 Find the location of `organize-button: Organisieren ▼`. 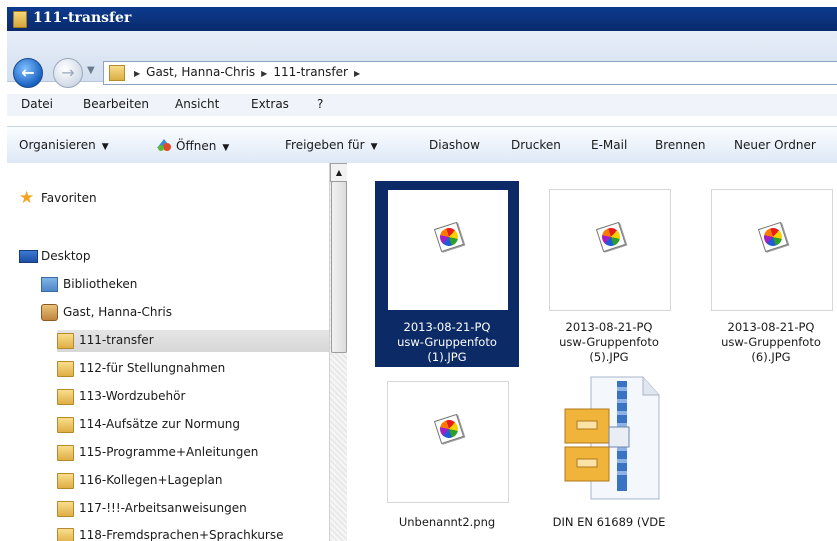

organize-button: Organisieren ▼ is located at coordinates (64, 145).